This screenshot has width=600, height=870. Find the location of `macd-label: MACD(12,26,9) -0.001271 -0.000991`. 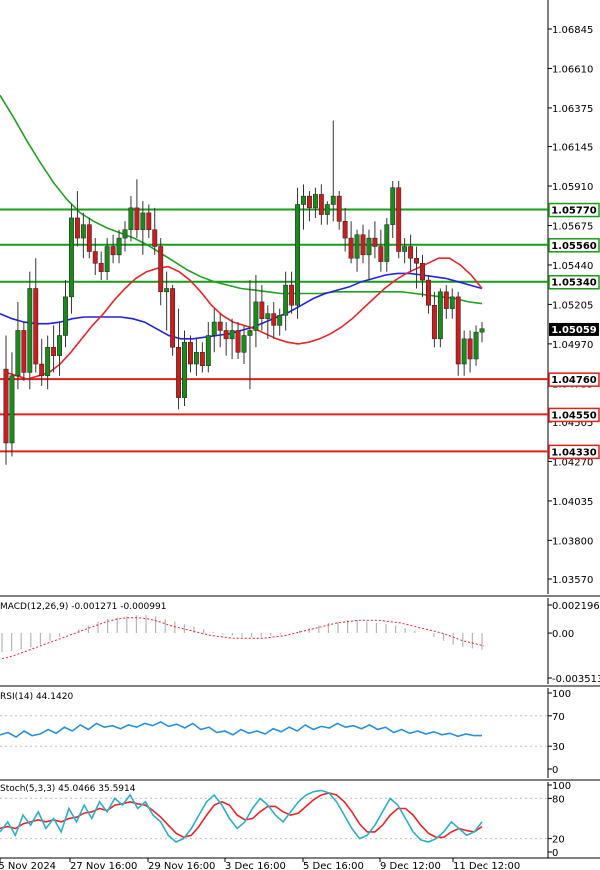

macd-label: MACD(12,26,9) -0.001271 -0.000991 is located at coordinates (83, 607).